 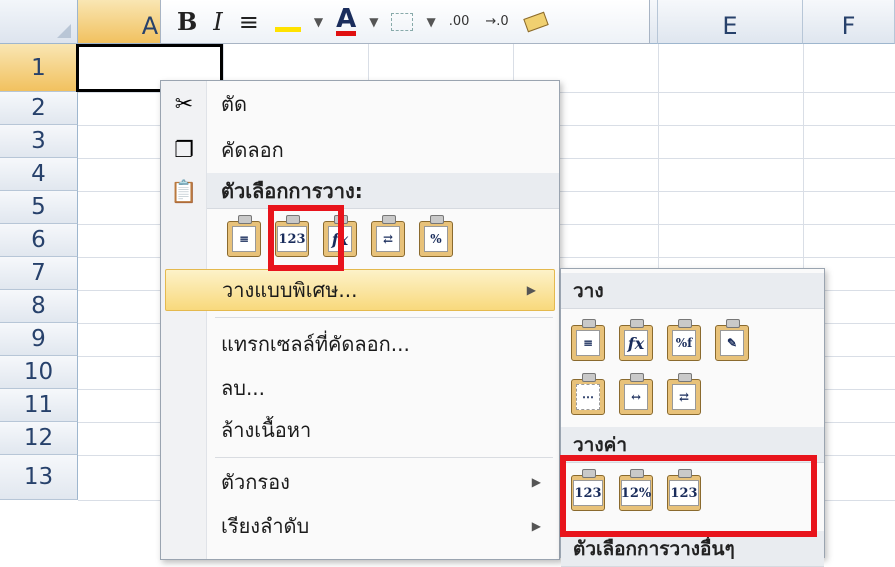 I want to click on percent-fx-icon: %f, so click(x=684, y=343).